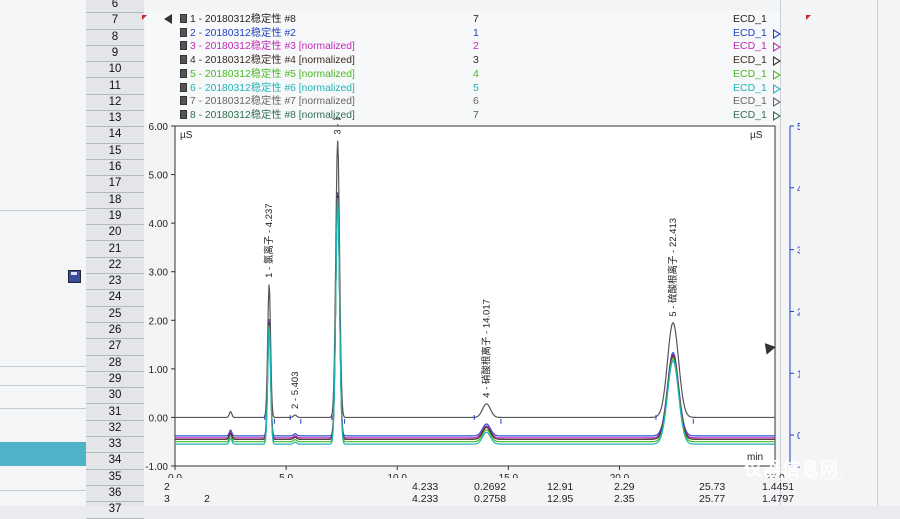  What do you see at coordinates (115, 151) in the screenshot?
I see `row-number: 15` at bounding box center [115, 151].